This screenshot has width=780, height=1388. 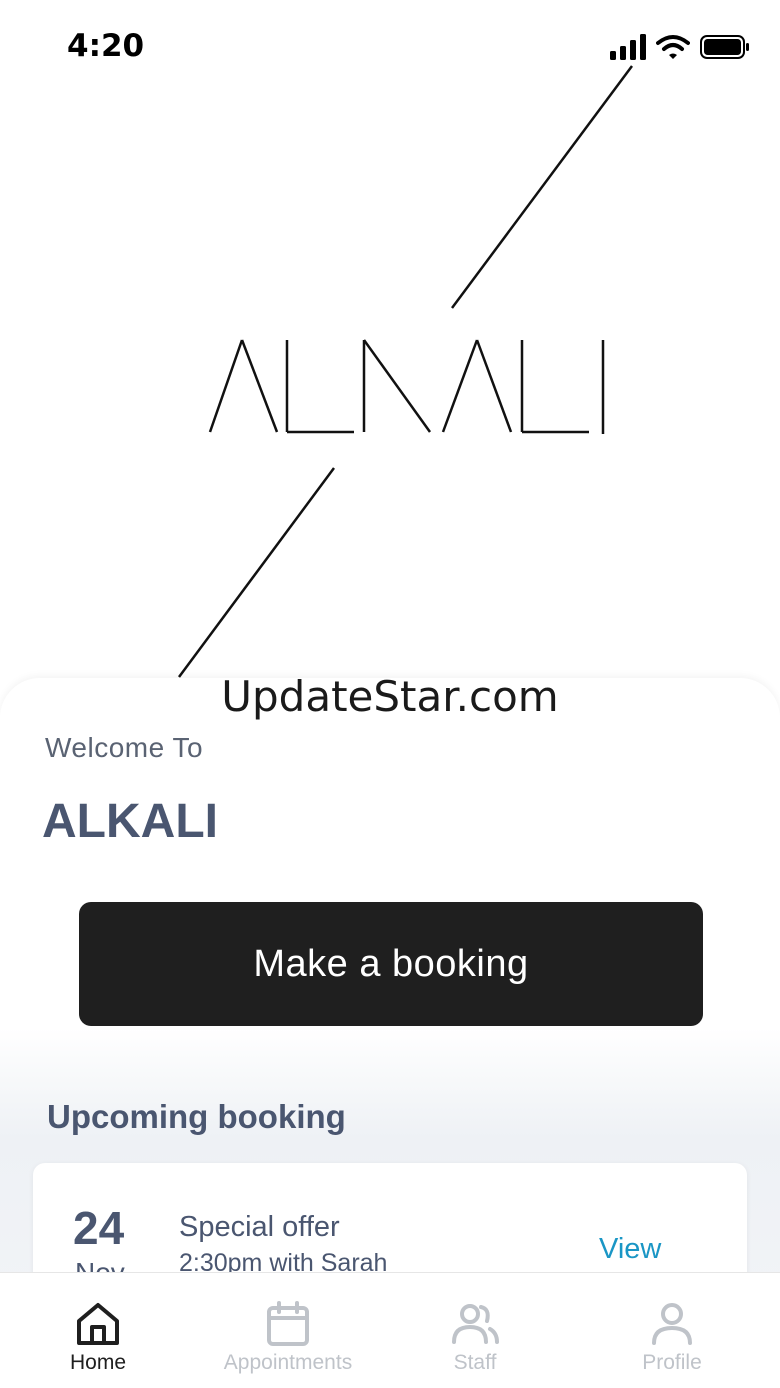 What do you see at coordinates (391, 964) in the screenshot?
I see `make-booking-button: Make a booking` at bounding box center [391, 964].